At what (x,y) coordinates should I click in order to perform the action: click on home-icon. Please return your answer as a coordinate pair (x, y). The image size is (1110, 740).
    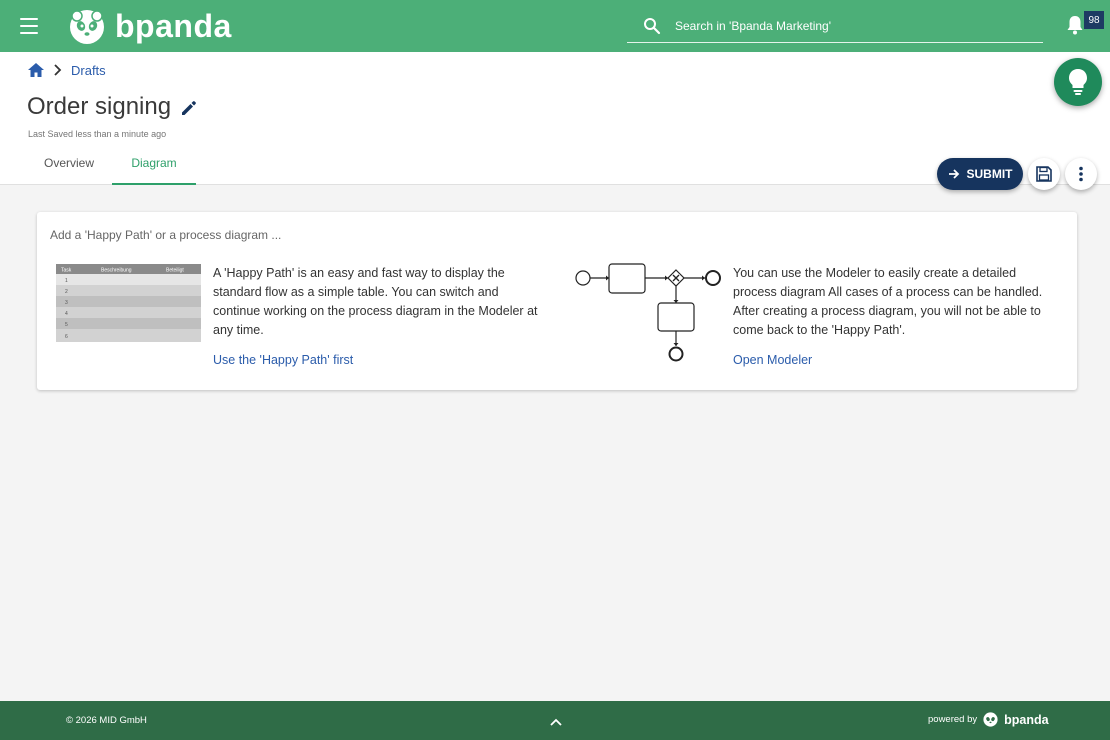
    Looking at the image, I should click on (36, 70).